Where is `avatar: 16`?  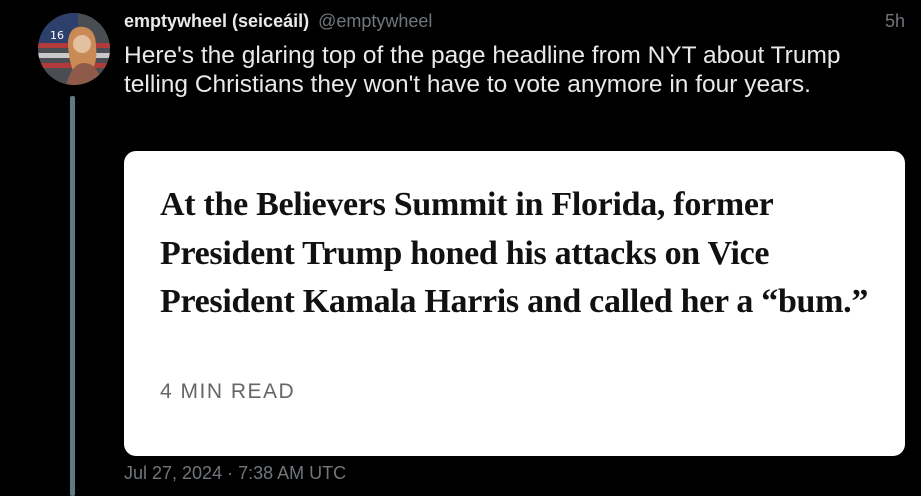
avatar: 16 is located at coordinates (74, 49).